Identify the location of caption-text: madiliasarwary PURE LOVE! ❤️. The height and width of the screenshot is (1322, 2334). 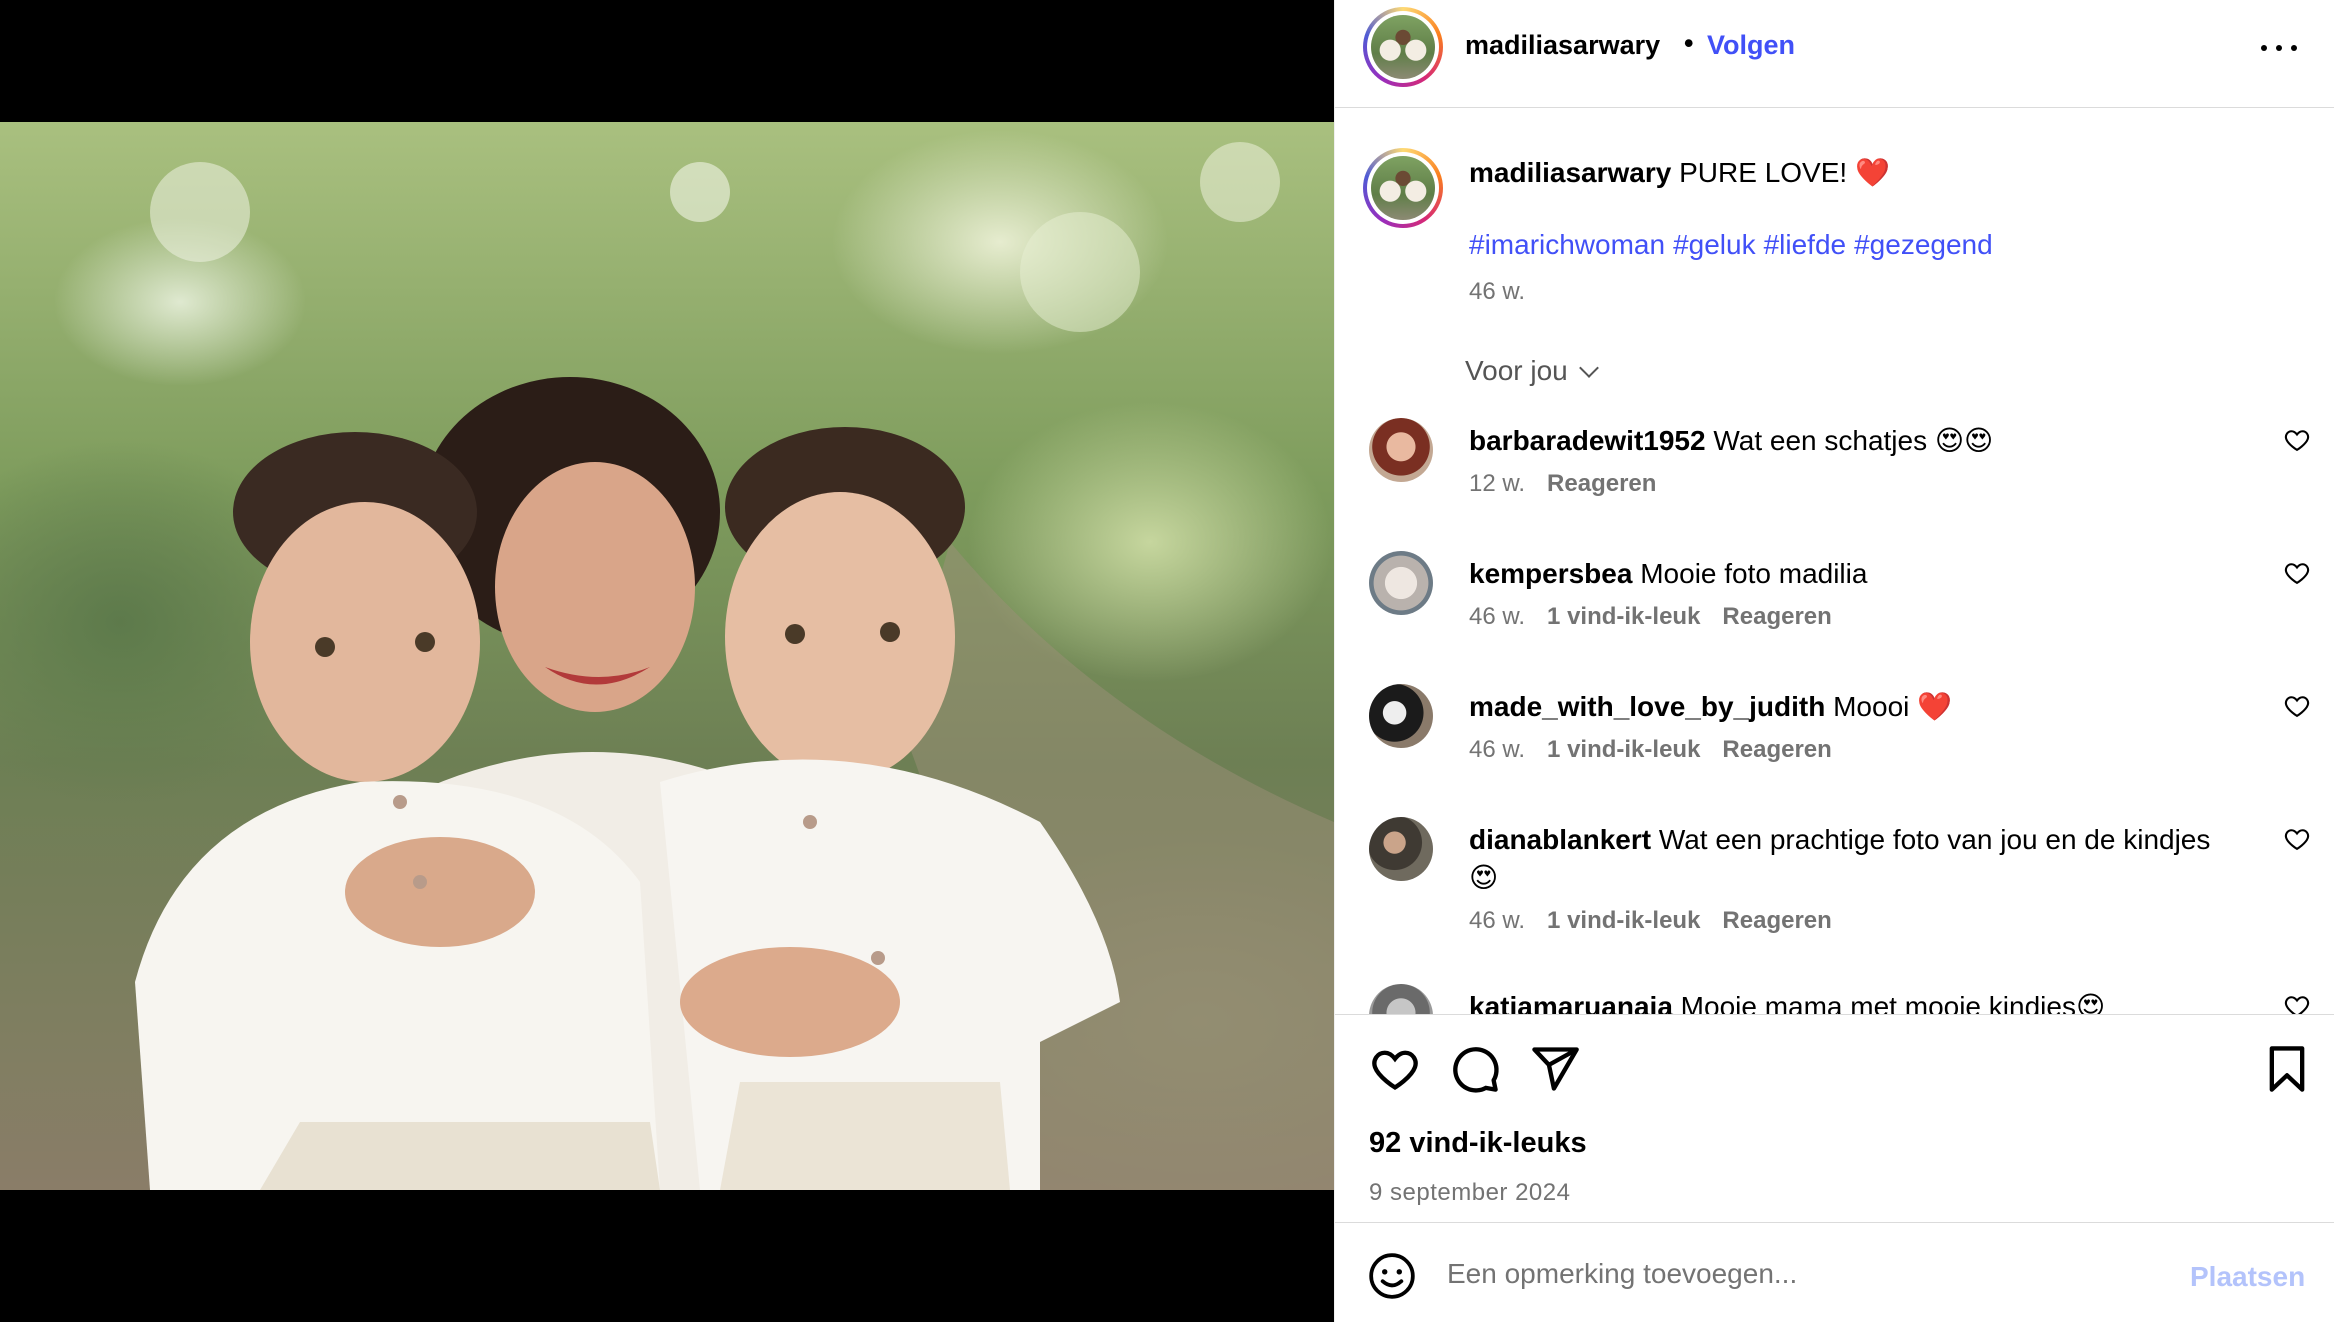
(1679, 172).